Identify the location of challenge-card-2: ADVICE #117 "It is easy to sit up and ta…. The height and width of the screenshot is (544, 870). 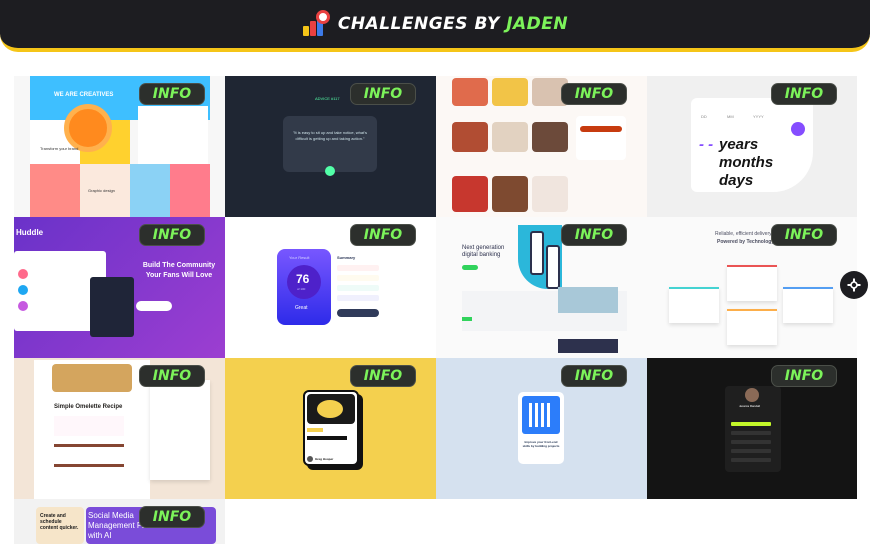
(330, 146).